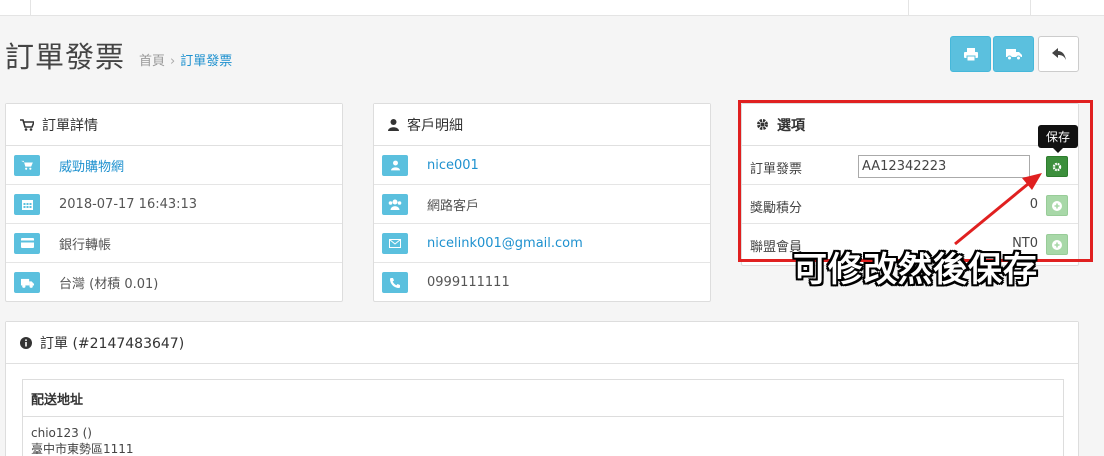 The image size is (1104, 456). I want to click on shipping-address-body: chio123 () 臺中市東勢區1111, so click(543, 436).